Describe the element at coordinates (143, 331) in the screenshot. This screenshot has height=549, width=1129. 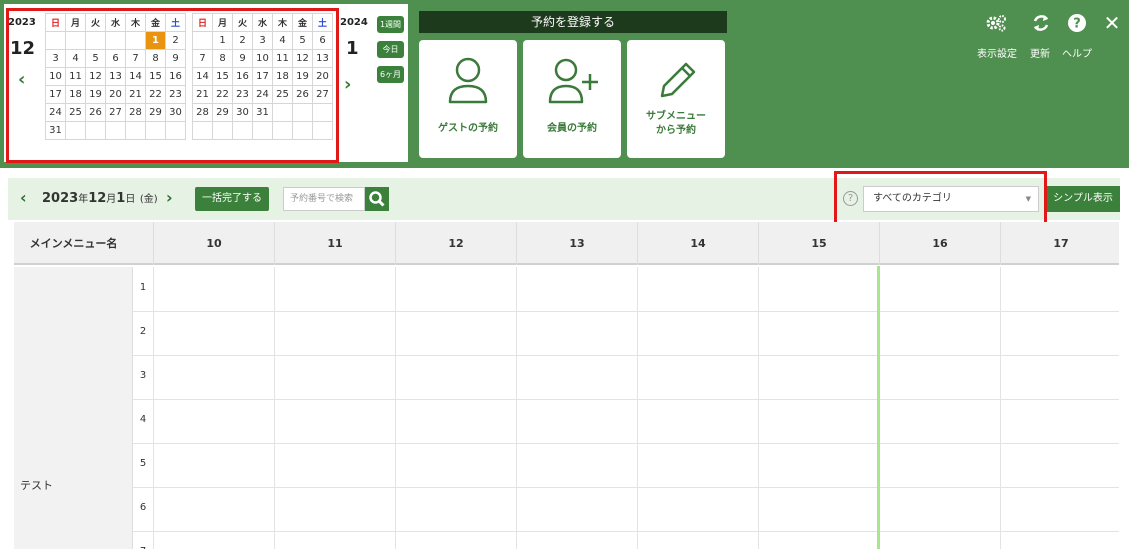
I see `row-number: 2` at that location.